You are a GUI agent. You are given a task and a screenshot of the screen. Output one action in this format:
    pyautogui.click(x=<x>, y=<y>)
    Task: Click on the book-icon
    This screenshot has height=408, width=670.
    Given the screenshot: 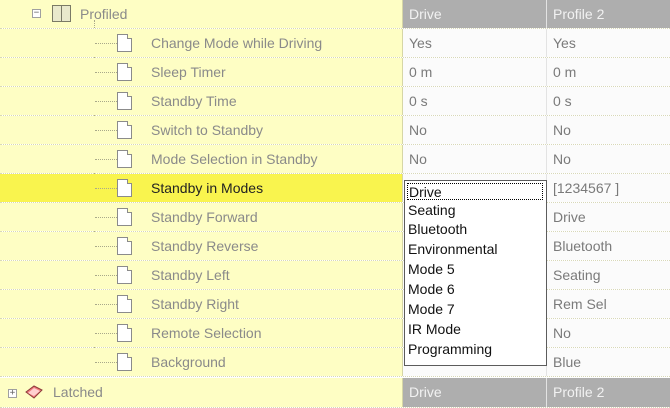 What is the action you would take?
    pyautogui.click(x=61, y=13)
    